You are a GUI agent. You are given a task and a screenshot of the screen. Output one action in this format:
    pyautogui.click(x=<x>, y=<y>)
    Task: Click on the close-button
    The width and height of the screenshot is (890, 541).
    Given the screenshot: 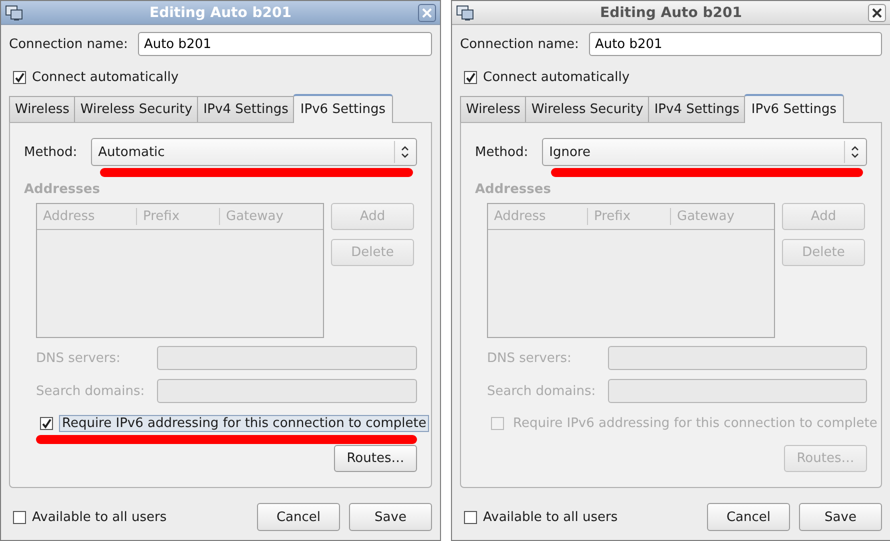 What is the action you would take?
    pyautogui.click(x=877, y=13)
    